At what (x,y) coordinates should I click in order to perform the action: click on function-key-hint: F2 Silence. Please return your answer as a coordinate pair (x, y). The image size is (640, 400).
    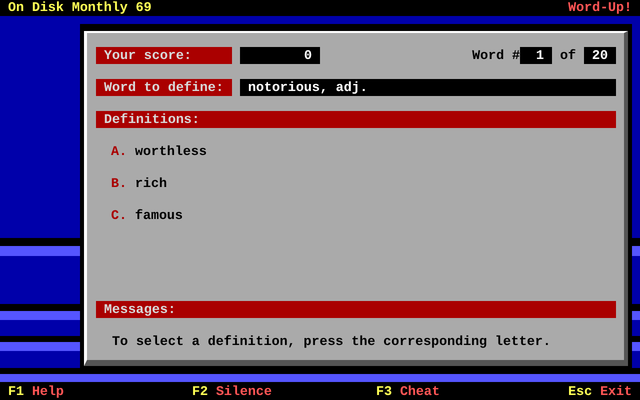
    Looking at the image, I should click on (284, 391).